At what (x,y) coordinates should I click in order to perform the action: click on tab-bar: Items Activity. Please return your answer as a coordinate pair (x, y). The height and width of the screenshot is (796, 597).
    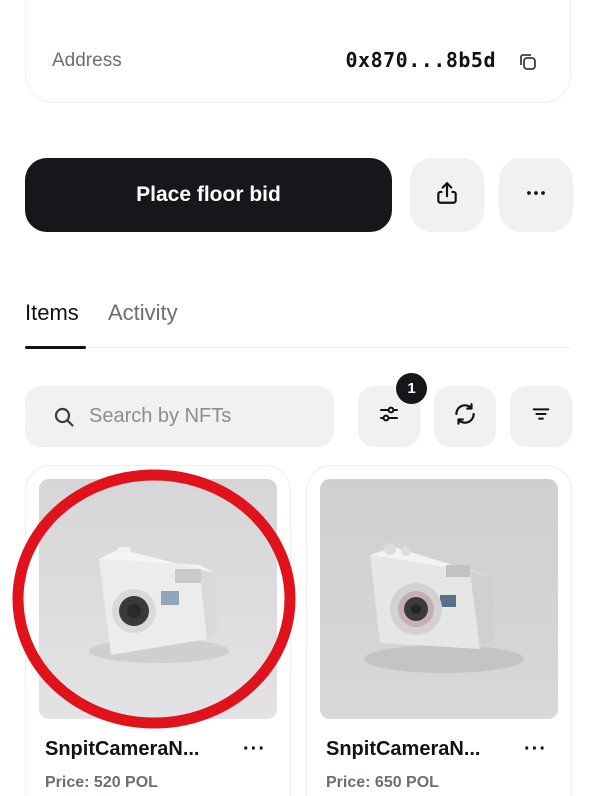
    Looking at the image, I should click on (298, 322).